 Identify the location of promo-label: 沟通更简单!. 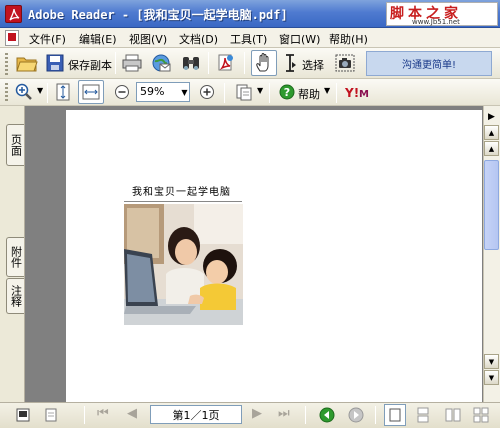
(428, 65).